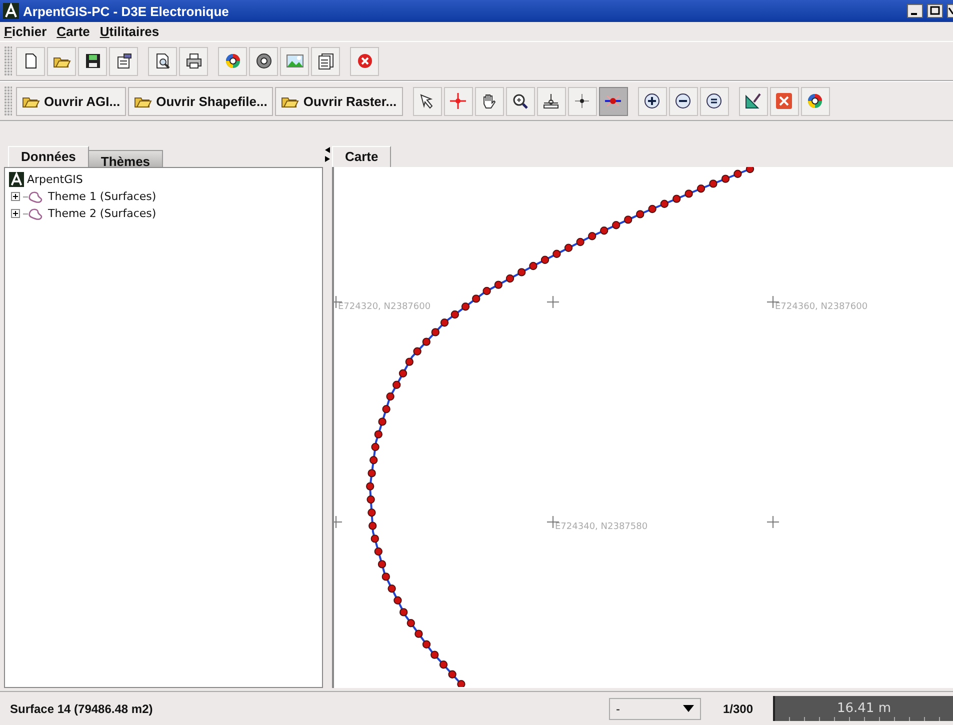 This screenshot has width=953, height=725. Describe the element at coordinates (365, 61) in the screenshot. I see `stop-icon` at that location.